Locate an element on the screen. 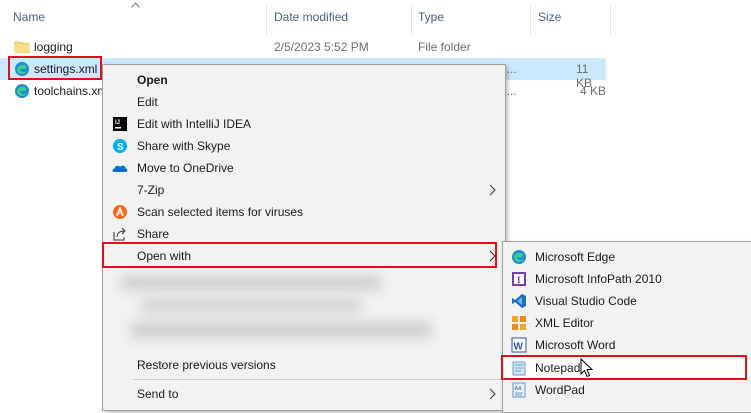 Image resolution: width=751 pixels, height=413 pixels. menu-item-scan-viruses: Scan selected items for viruses is located at coordinates (304, 212).